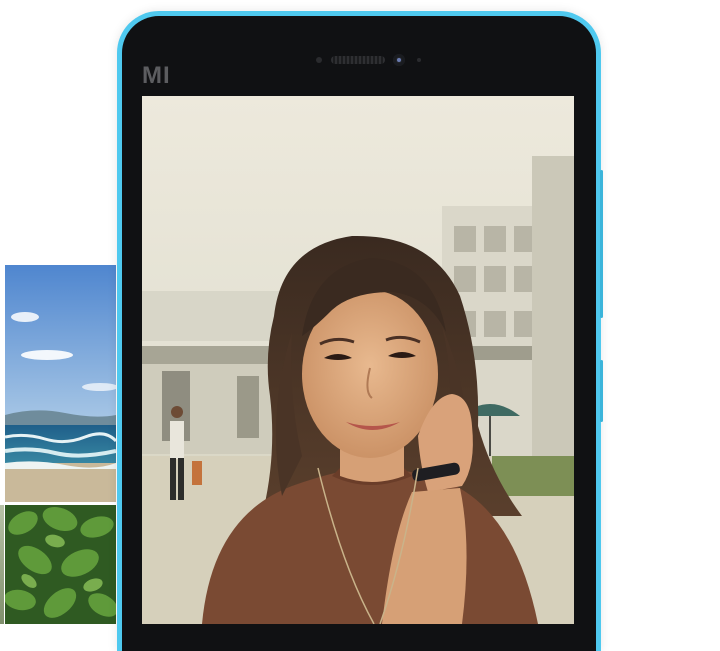  Describe the element at coordinates (2, 564) in the screenshot. I see `partial-thumbnail` at that location.